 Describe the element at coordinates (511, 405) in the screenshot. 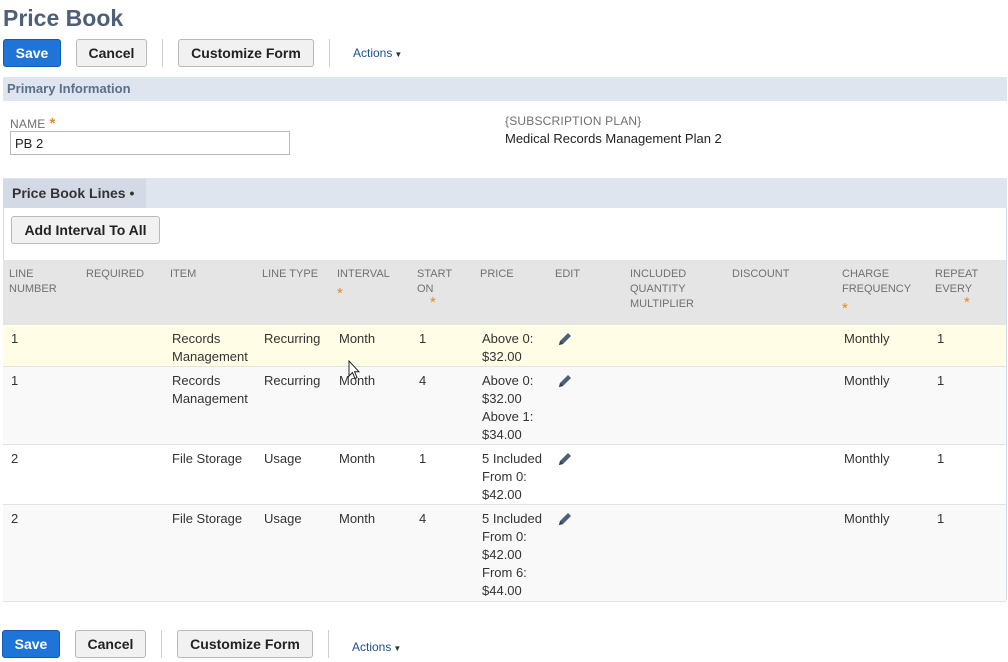

I see `cell-price: Above 0: $32.00 Above 1: $34.00` at that location.